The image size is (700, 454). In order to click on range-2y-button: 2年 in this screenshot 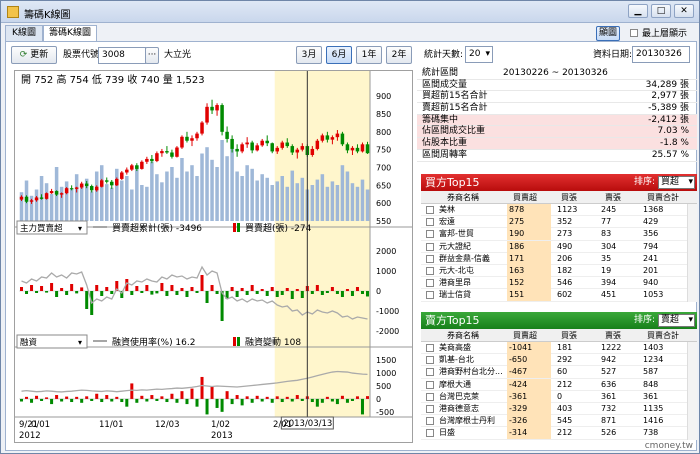, I will do `click(399, 55)`.